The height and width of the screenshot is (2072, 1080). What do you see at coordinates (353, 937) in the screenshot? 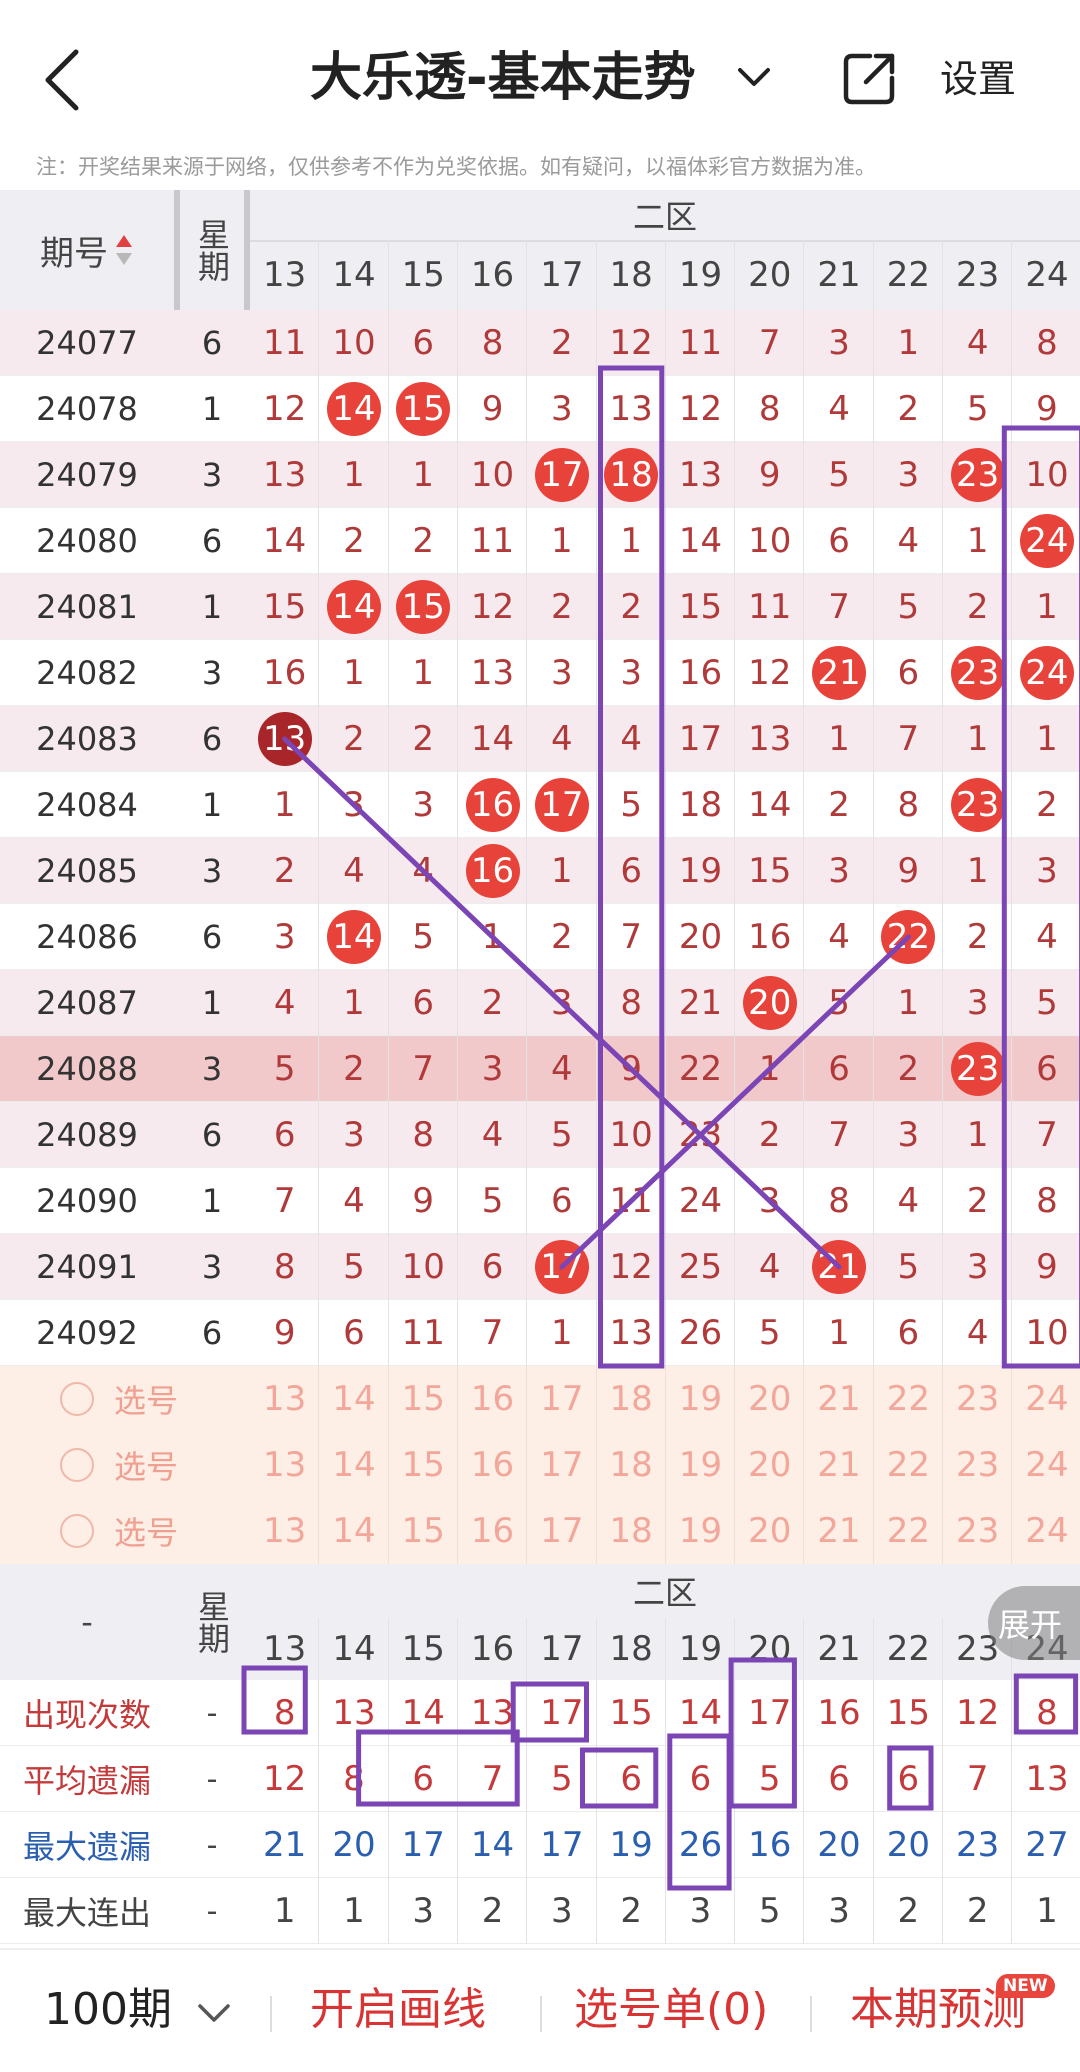
I see `drawn-ball: 14` at bounding box center [353, 937].